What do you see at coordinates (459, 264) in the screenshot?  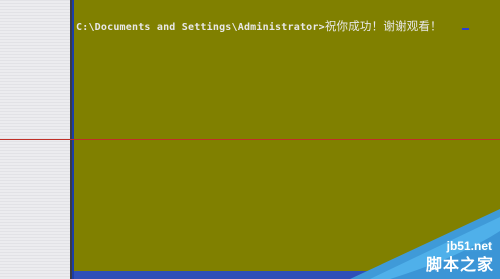 I see `watermark-name-text: 脚本之家` at bounding box center [459, 264].